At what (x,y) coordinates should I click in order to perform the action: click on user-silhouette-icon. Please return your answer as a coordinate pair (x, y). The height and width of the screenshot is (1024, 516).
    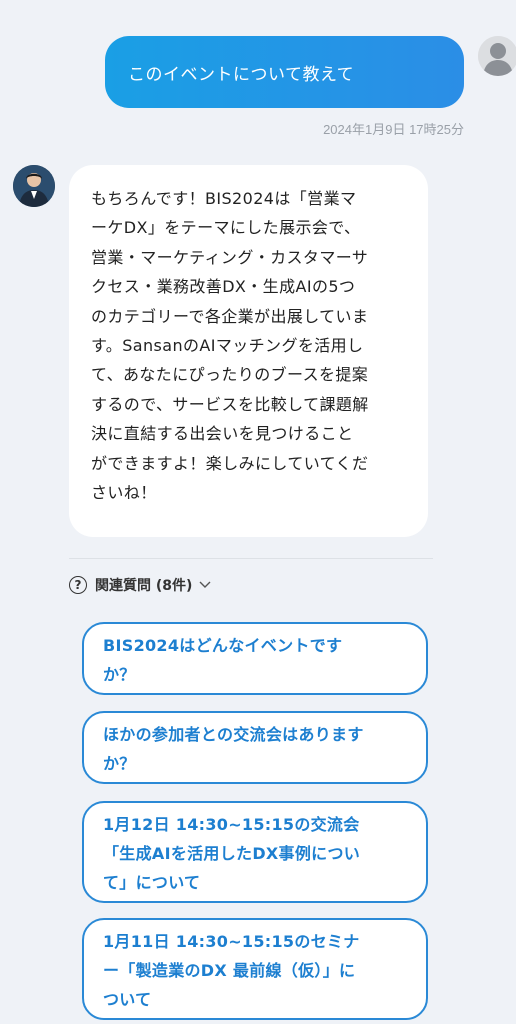
    Looking at the image, I should click on (497, 56).